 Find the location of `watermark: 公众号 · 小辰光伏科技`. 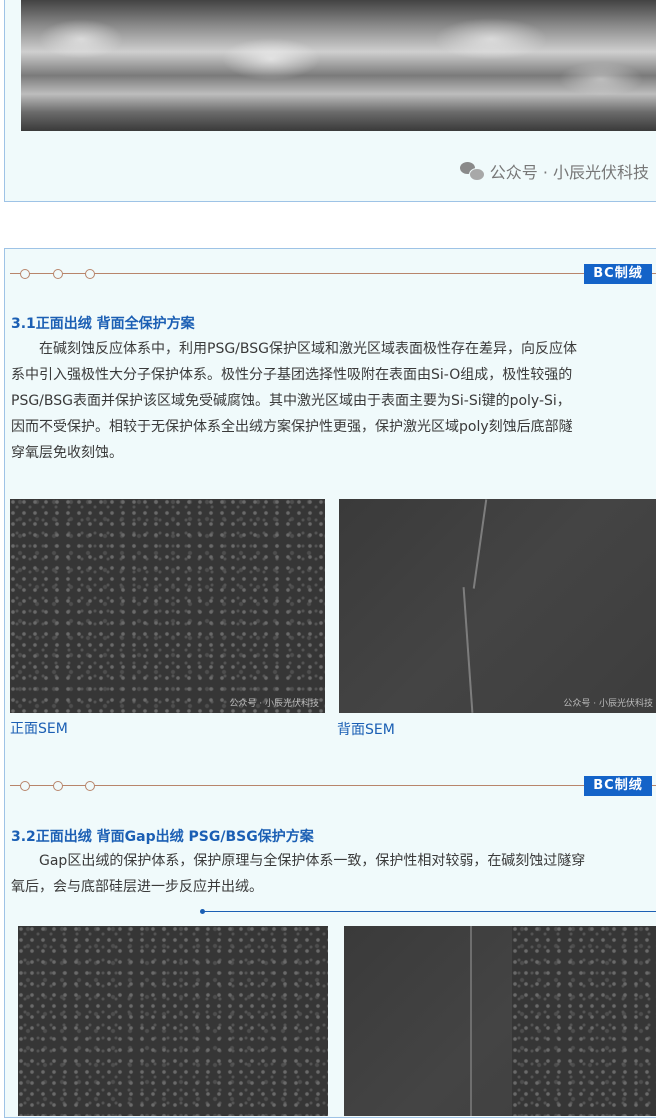

watermark: 公众号 · 小辰光伏科技 is located at coordinates (554, 171).